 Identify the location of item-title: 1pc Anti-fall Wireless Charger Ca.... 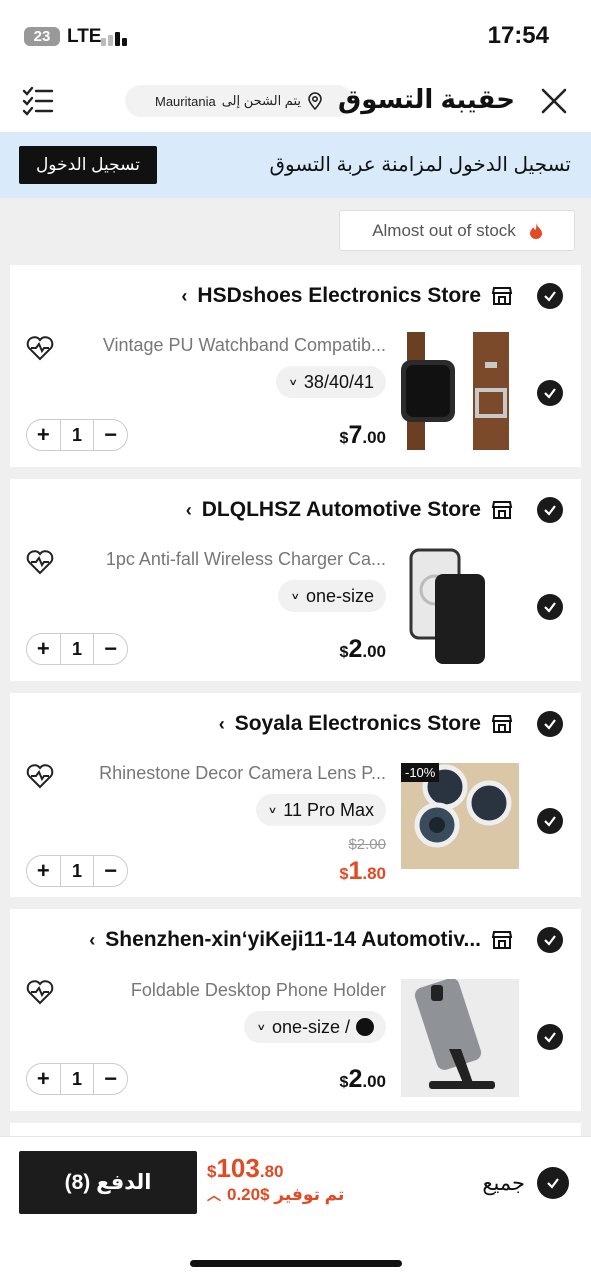
(226, 559).